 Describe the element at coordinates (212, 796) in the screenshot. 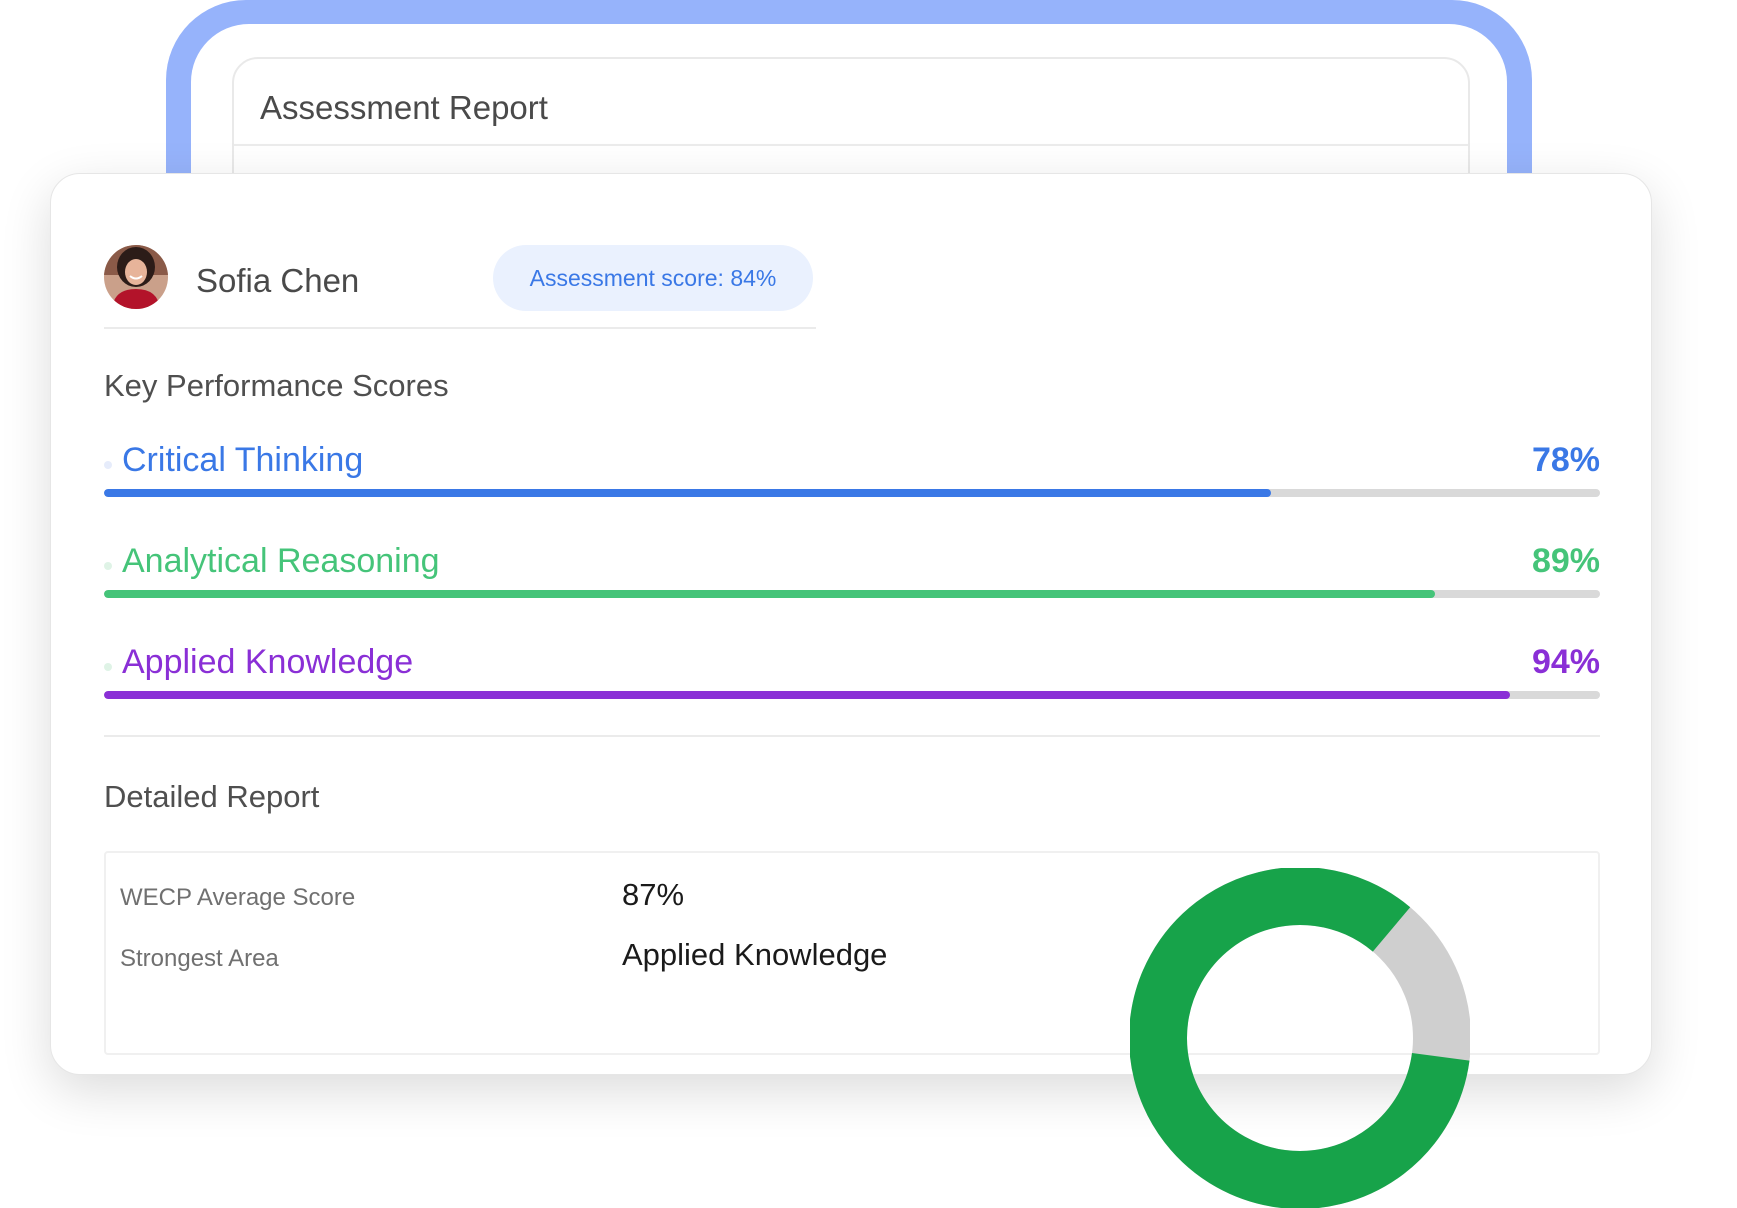

I see `detailed-report-title: Detailed Report` at that location.